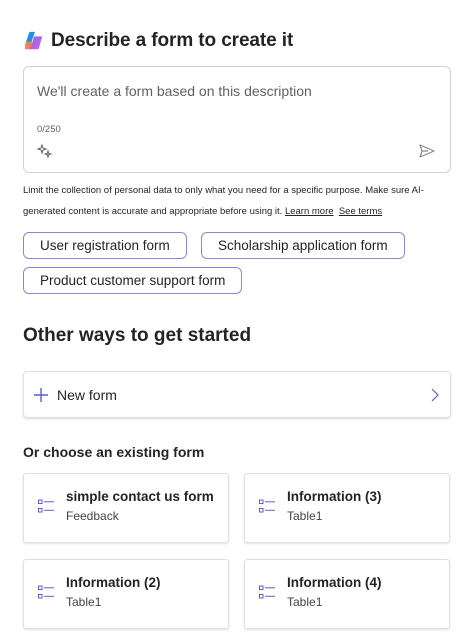 Image resolution: width=462 pixels, height=636 pixels. What do you see at coordinates (334, 496) in the screenshot?
I see `form-title: Information (3)` at bounding box center [334, 496].